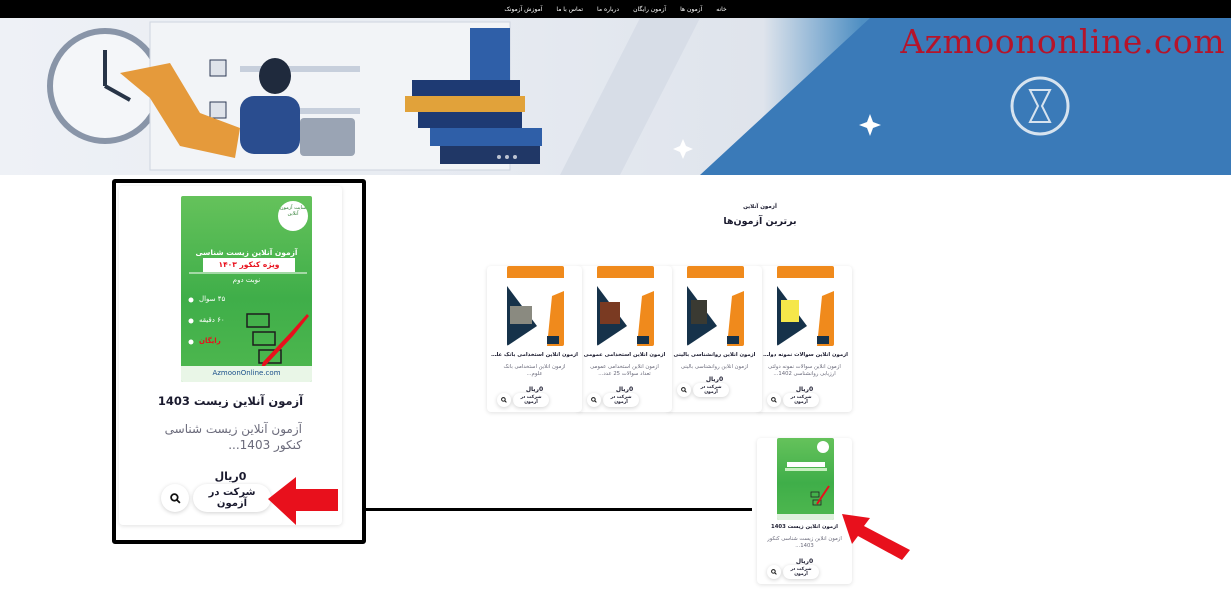 The height and width of the screenshot is (589, 1231). Describe the element at coordinates (608, 9) in the screenshot. I see `nav-item-about: درباره ما` at that location.